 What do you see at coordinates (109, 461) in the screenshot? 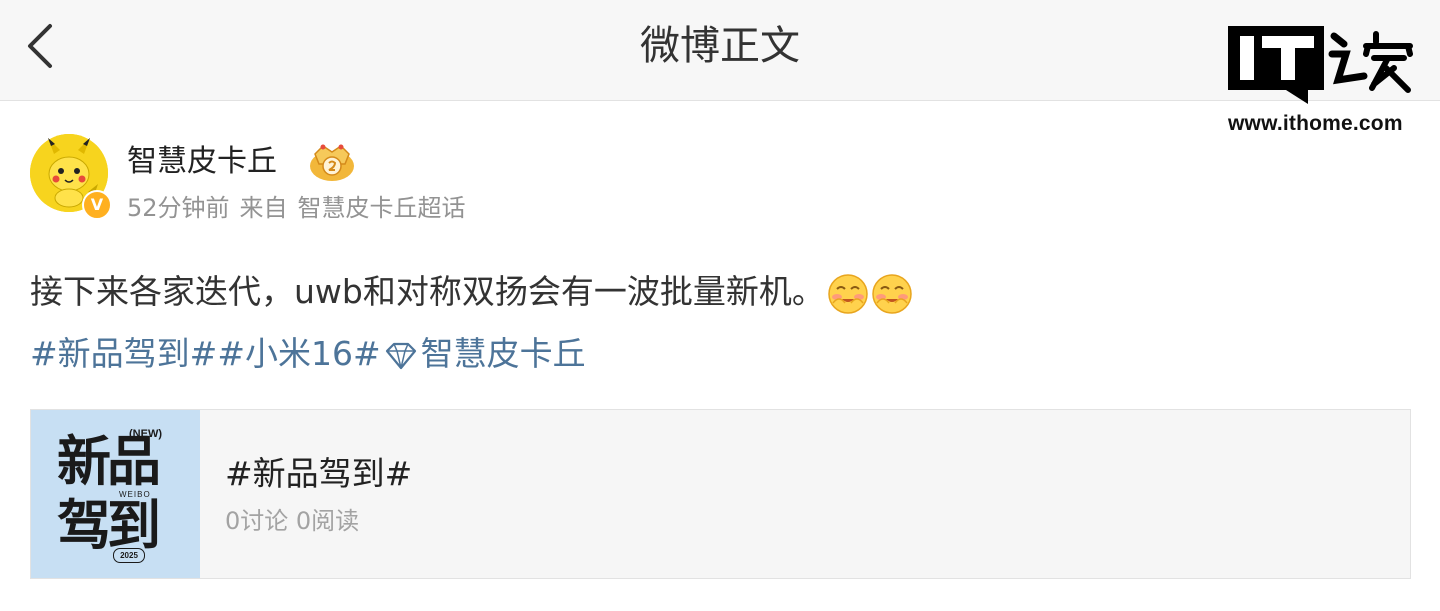
I see `thumb-line1: 新品` at bounding box center [109, 461].